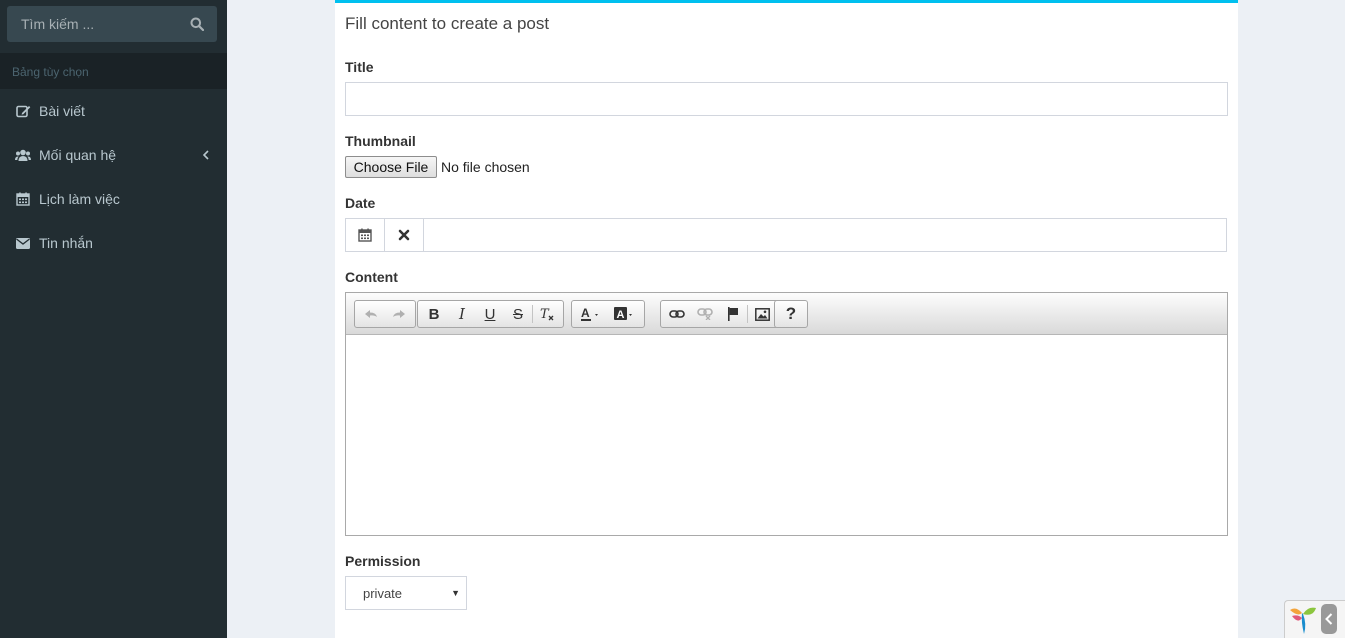 The height and width of the screenshot is (638, 1345). I want to click on remove-format-icon: T, so click(547, 314).